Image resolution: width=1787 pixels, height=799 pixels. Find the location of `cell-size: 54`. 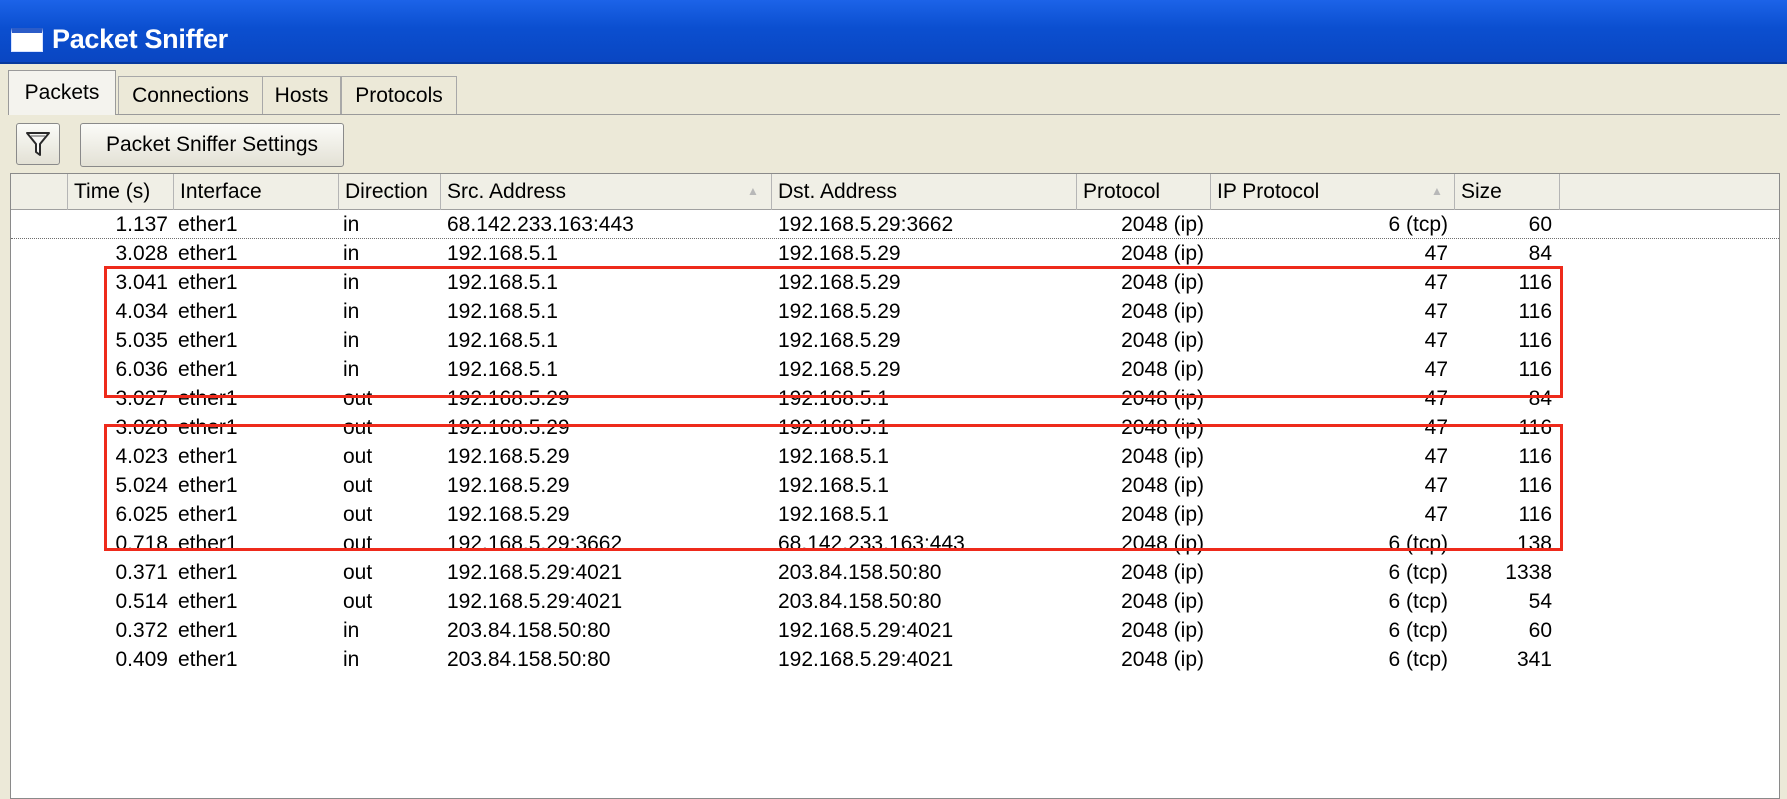

cell-size: 54 is located at coordinates (1540, 601).